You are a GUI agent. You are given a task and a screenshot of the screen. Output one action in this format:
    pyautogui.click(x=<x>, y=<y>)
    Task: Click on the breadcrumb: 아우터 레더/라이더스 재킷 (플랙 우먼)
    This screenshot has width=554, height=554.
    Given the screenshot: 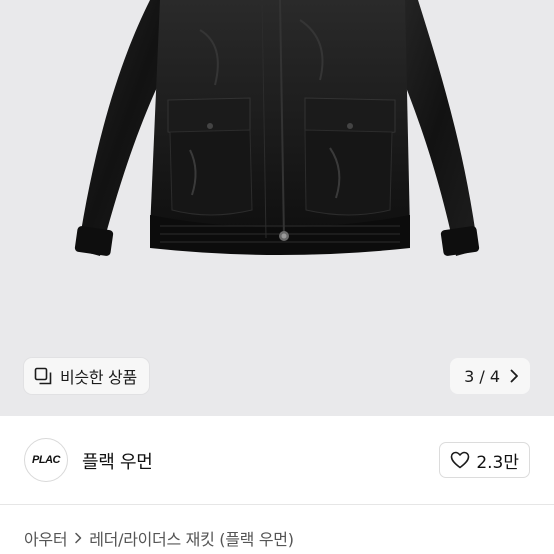 What is the action you would take?
    pyautogui.click(x=159, y=538)
    